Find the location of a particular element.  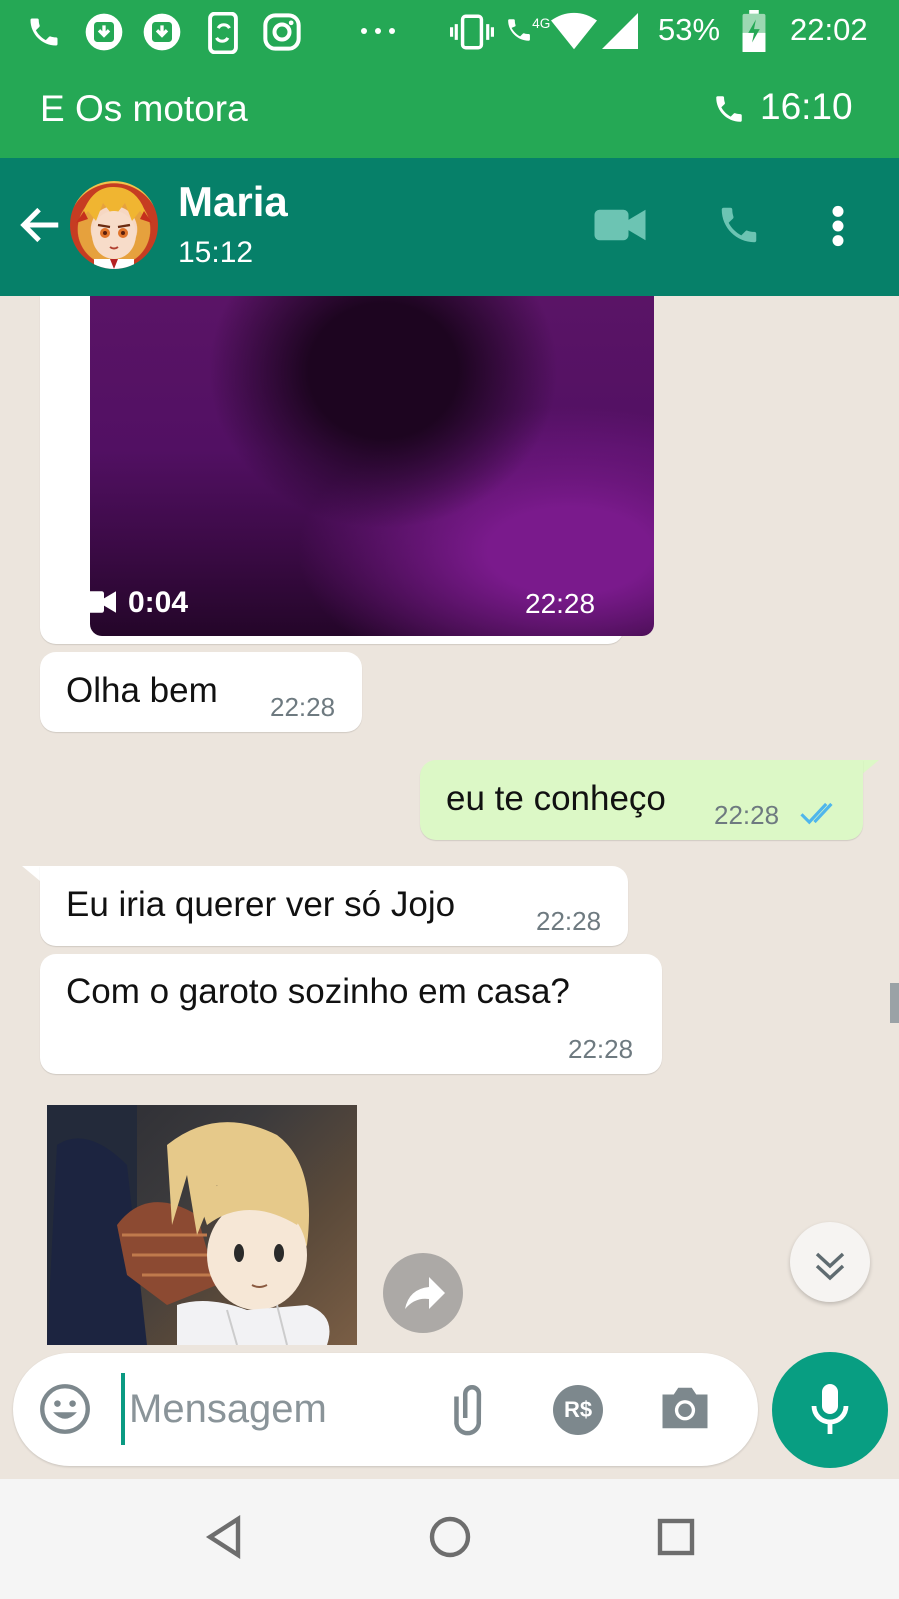

forward-button is located at coordinates (423, 1293).